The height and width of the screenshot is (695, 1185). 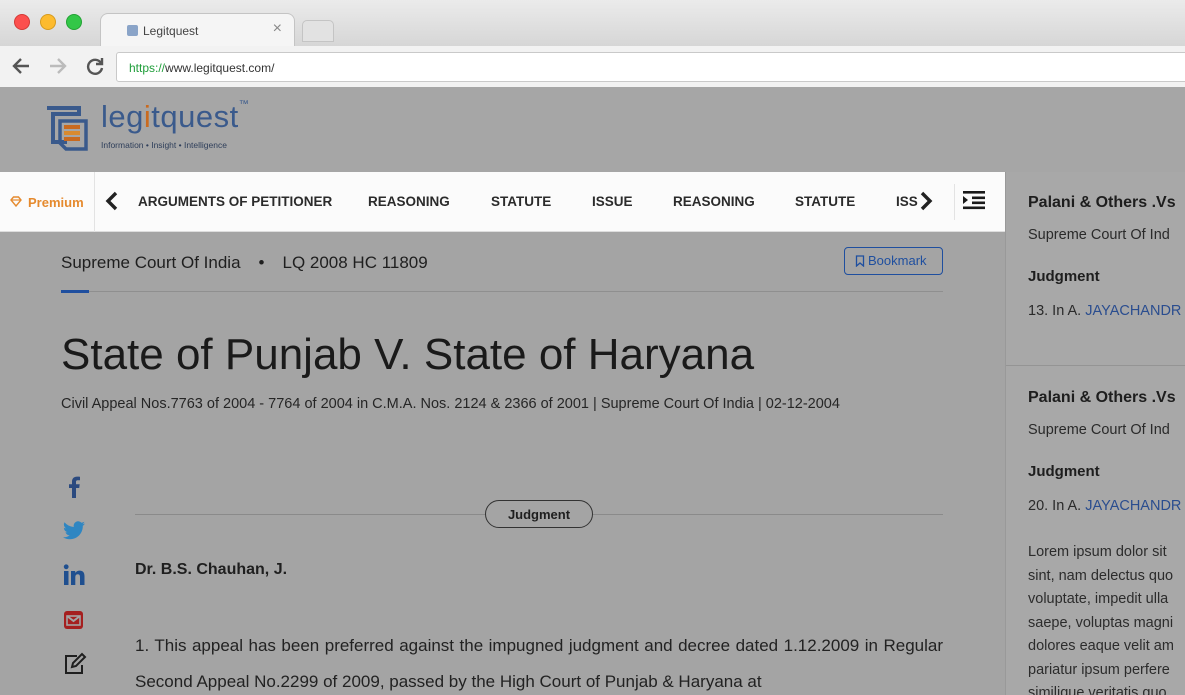 What do you see at coordinates (1101, 622) in the screenshot?
I see `body-line: saepe, voluptas magni` at bounding box center [1101, 622].